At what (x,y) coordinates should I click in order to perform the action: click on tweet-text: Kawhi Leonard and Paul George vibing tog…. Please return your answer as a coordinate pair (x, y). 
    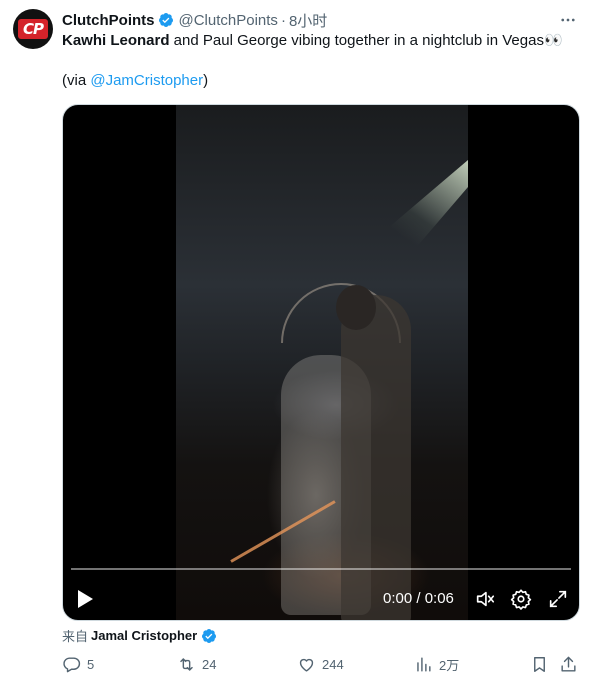
    Looking at the image, I should click on (312, 41).